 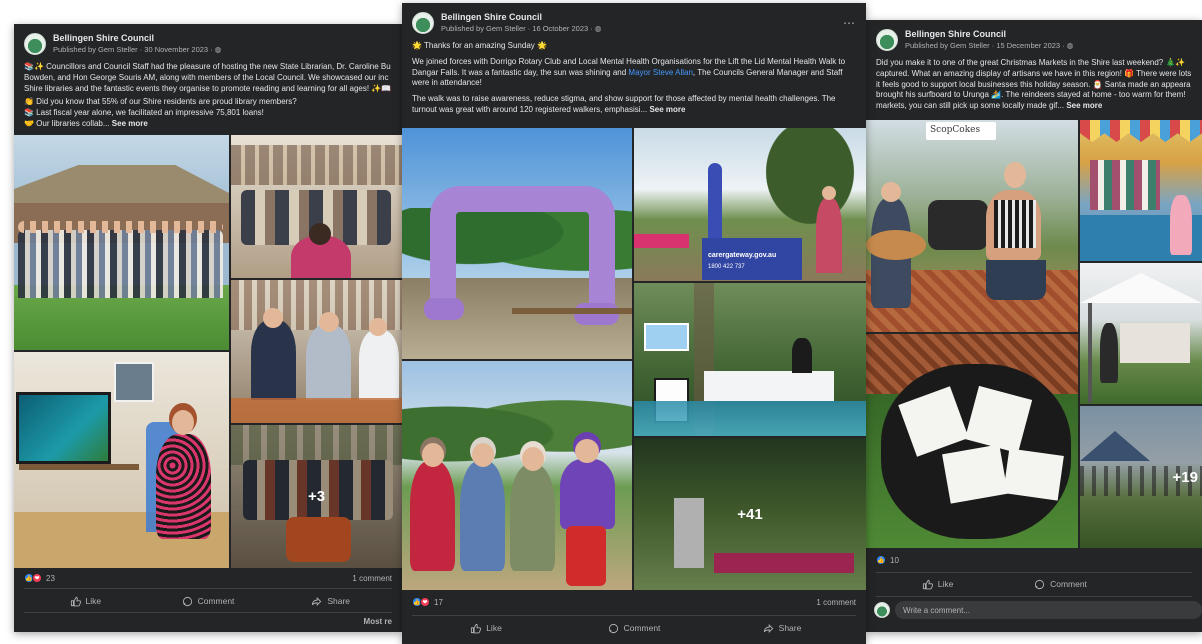 I want to click on photo-group-outside, so click(x=121, y=242).